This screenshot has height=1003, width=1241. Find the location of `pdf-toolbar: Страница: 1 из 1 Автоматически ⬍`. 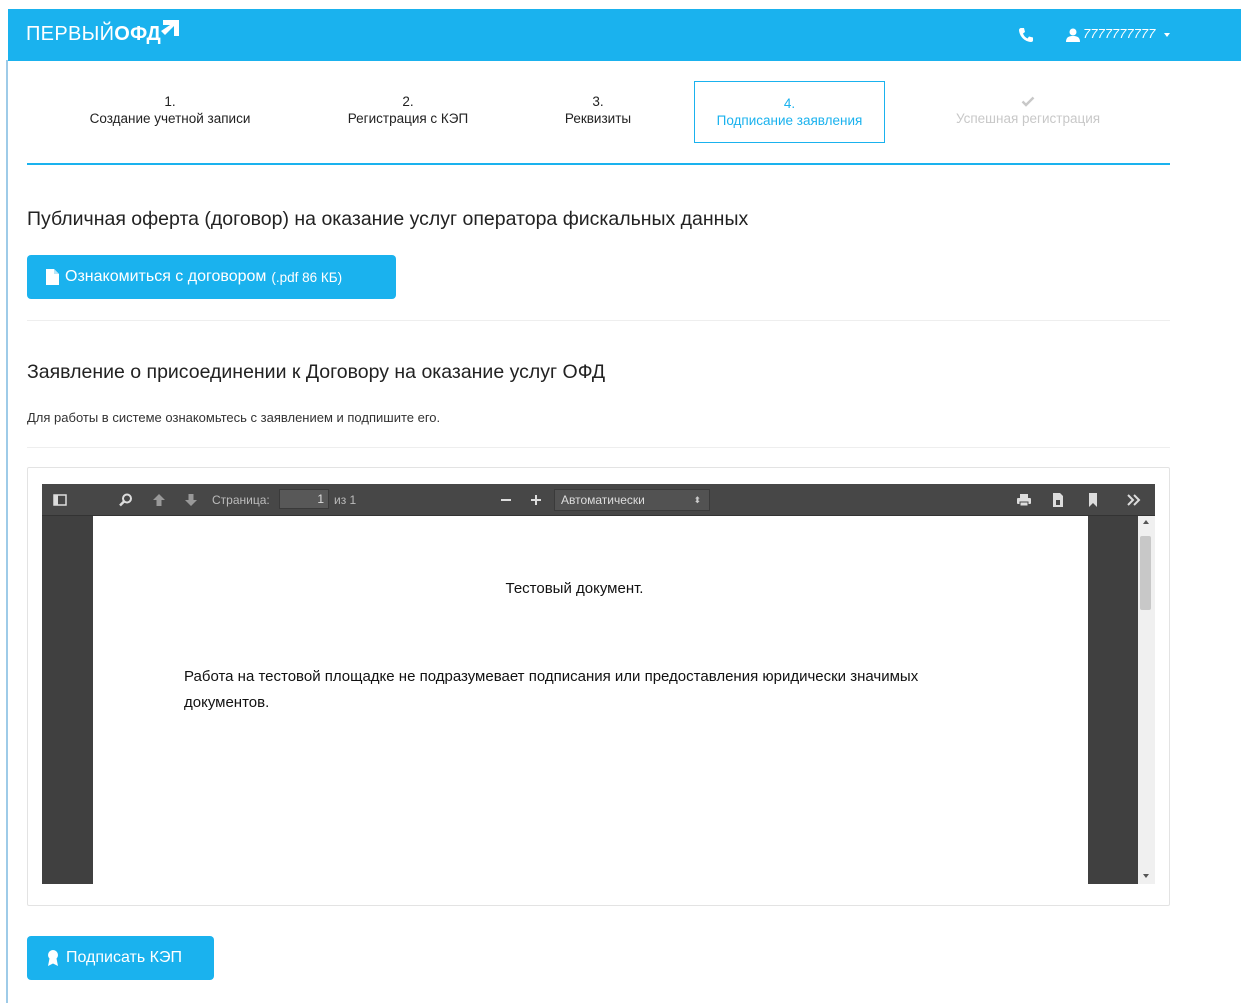

pdf-toolbar: Страница: 1 из 1 Автоматически ⬍ is located at coordinates (598, 500).